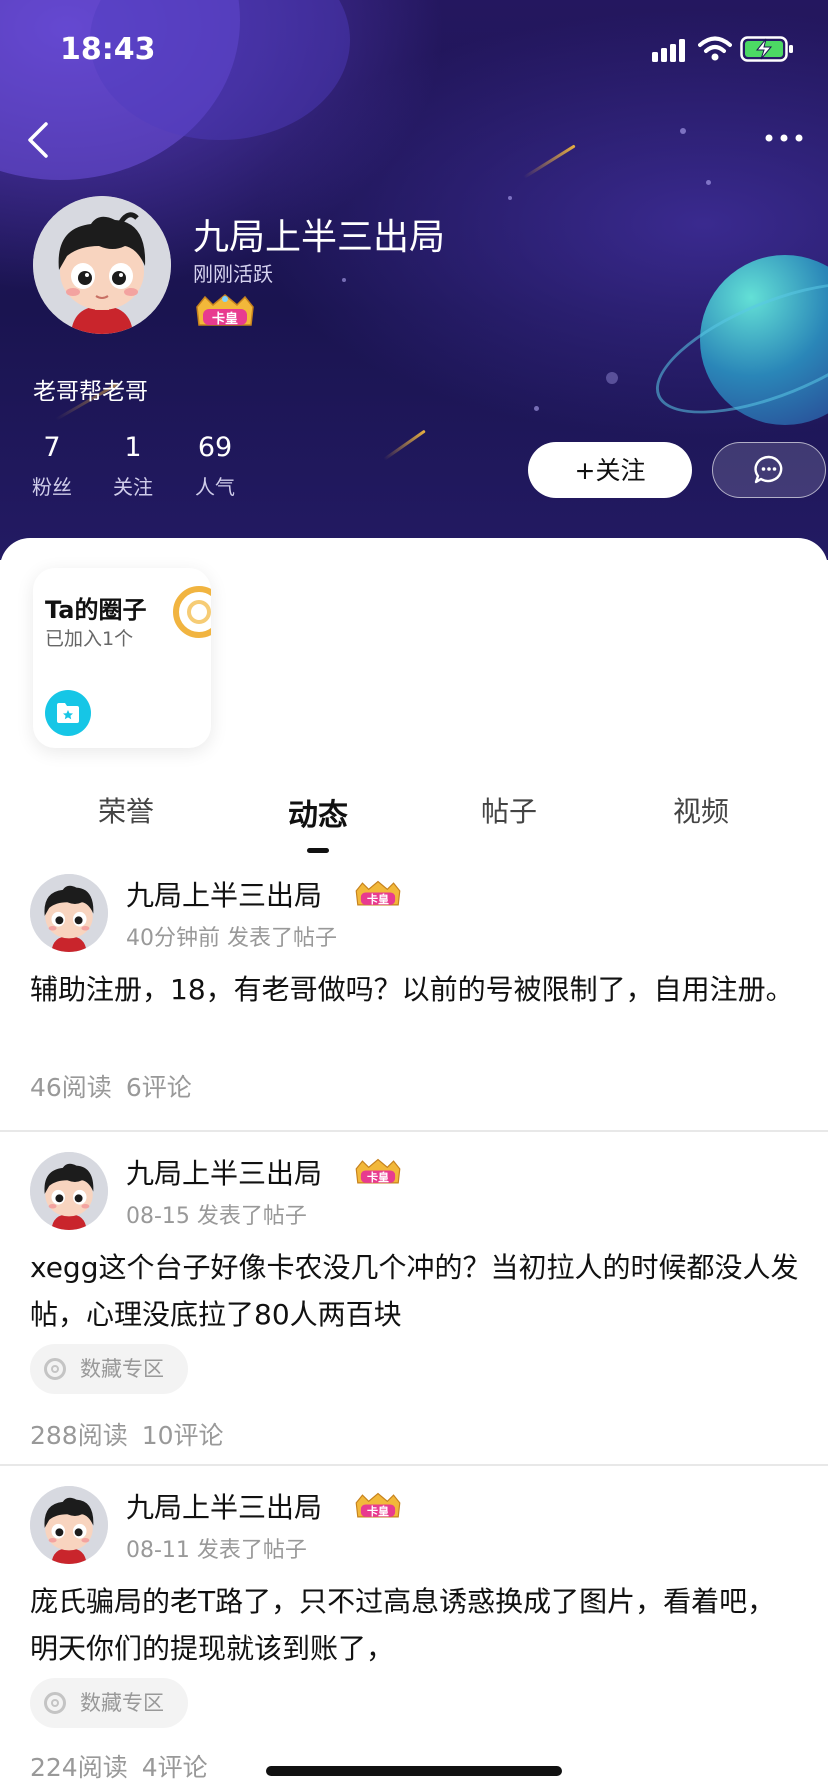  I want to click on stat-popularity: 69 人气, so click(215, 466).